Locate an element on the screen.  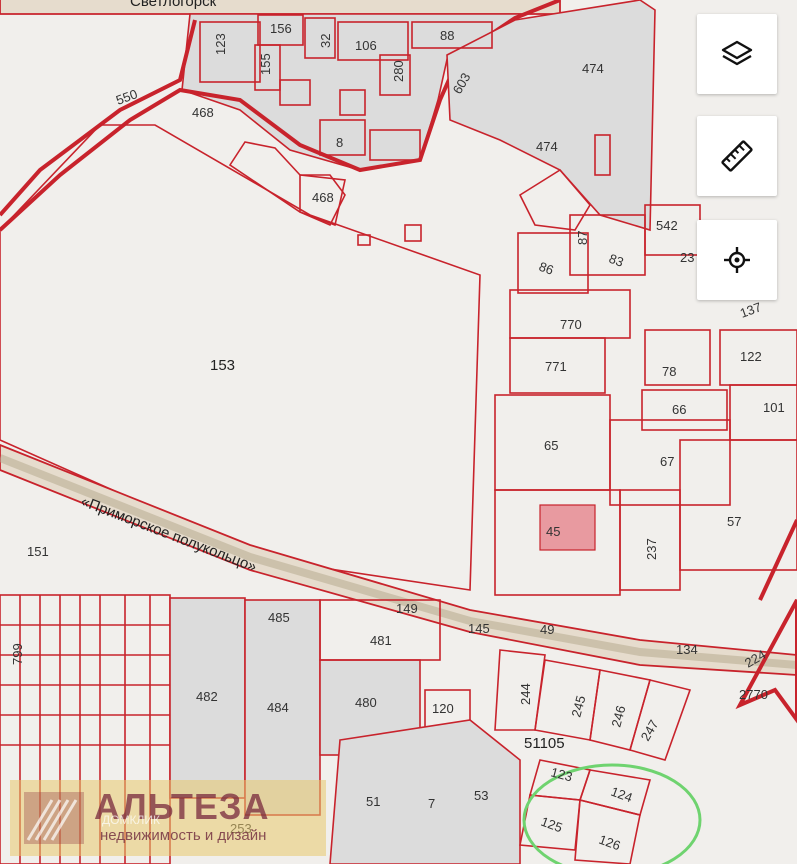
svg-text: 799 is located at coordinates (17, 654).